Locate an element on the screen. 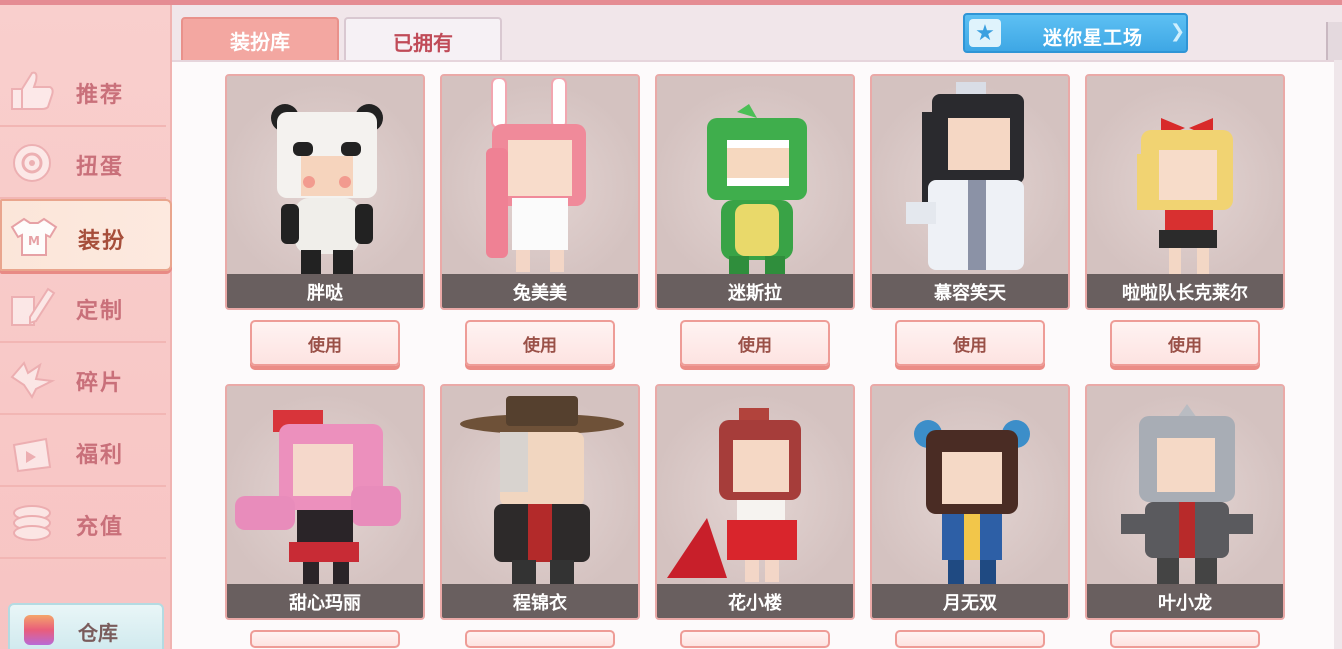 This screenshot has width=1342, height=649. costume-name: 迷斯拉 is located at coordinates (755, 291).